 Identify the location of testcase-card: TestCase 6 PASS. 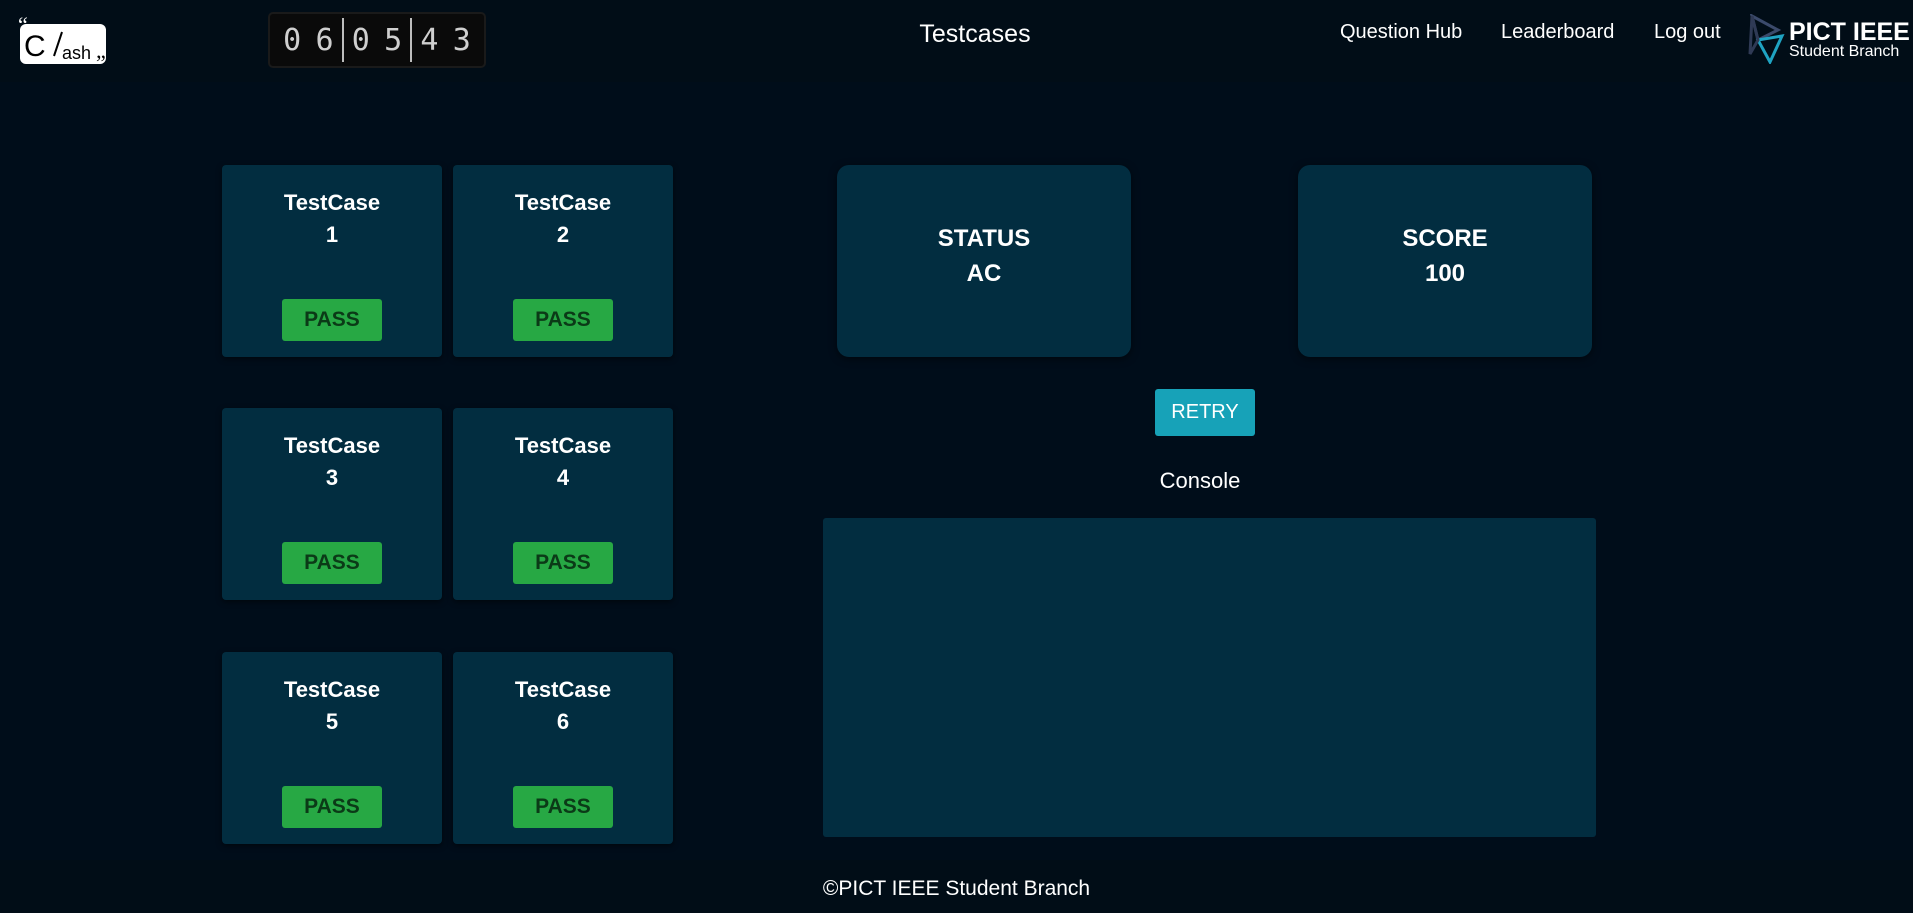
(563, 748).